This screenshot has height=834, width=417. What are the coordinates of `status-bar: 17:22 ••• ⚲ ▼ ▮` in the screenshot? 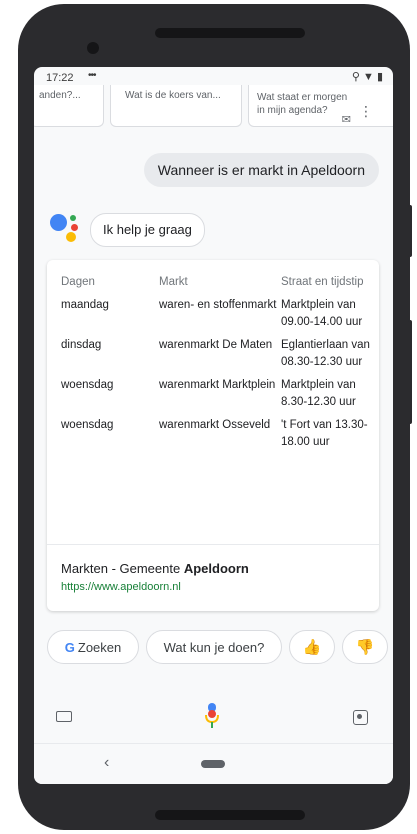 It's located at (213, 77).